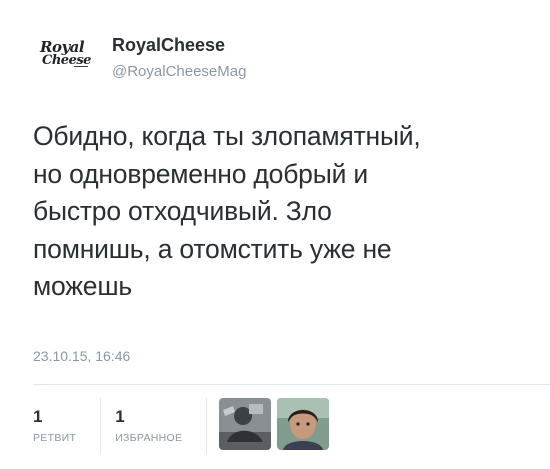 The width and height of the screenshot is (550, 469). Describe the element at coordinates (38, 416) in the screenshot. I see `retweet-count: 1` at that location.